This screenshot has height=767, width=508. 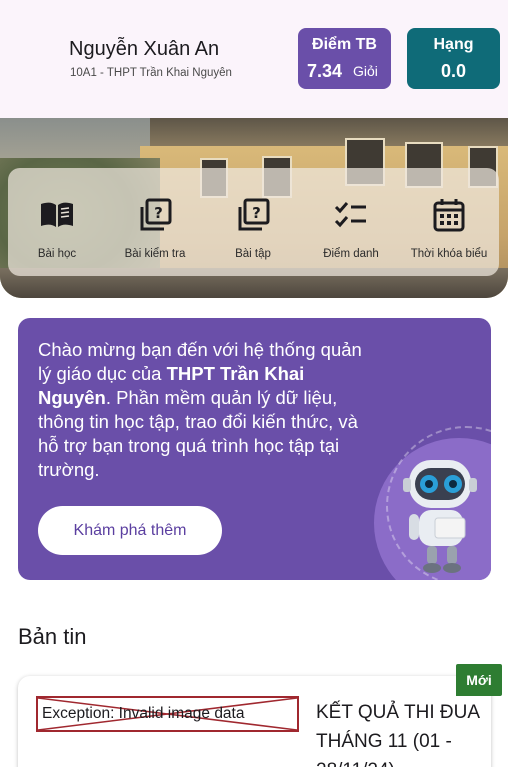 What do you see at coordinates (155, 254) in the screenshot?
I see `quick-action-label: Bài kiểm tra` at bounding box center [155, 254].